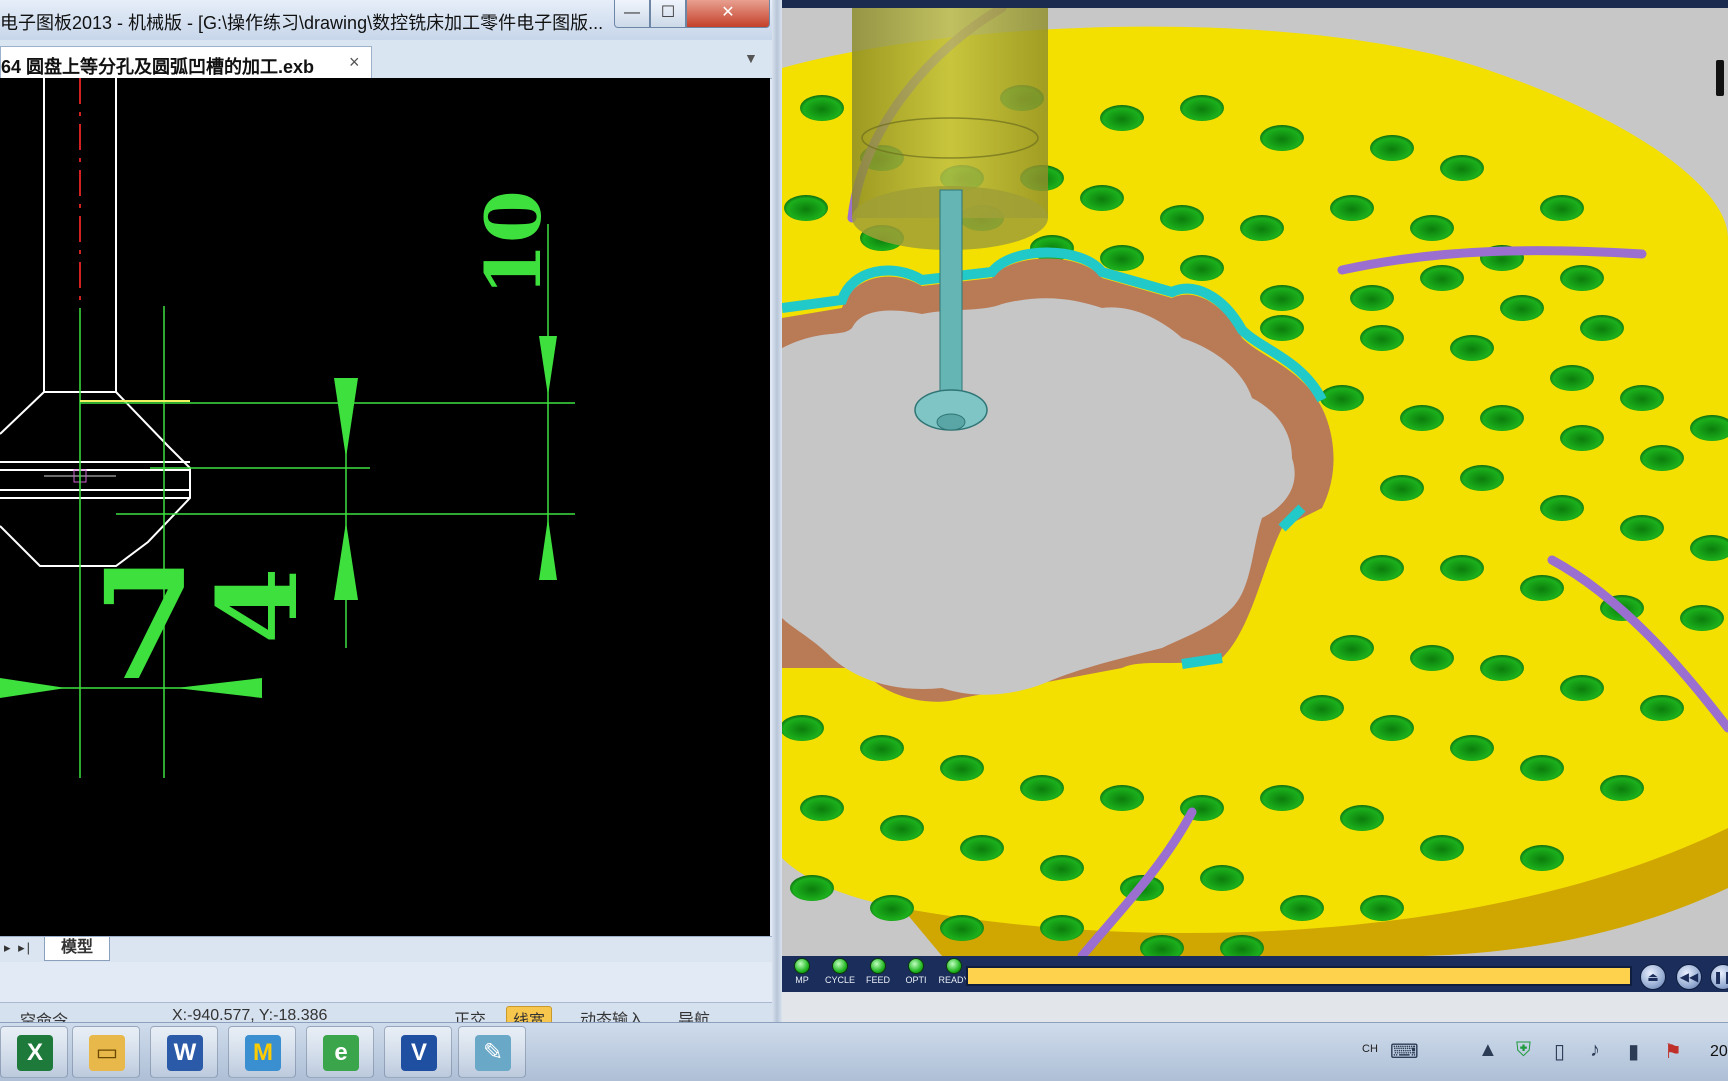 The image size is (1728, 1081). Describe the element at coordinates (1673, 1051) in the screenshot. I see `flag-icon: ⚑` at that location.